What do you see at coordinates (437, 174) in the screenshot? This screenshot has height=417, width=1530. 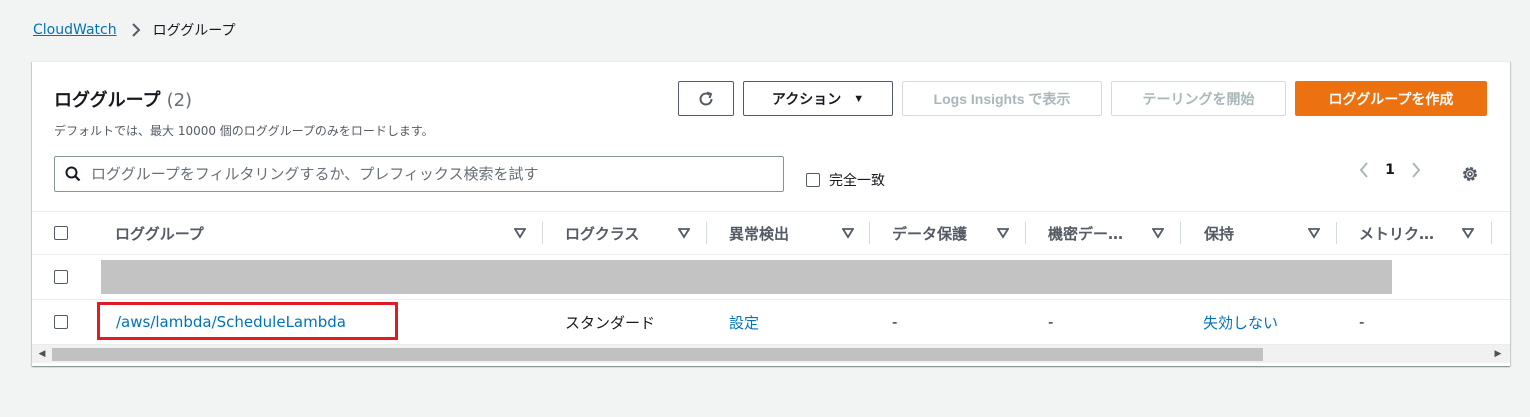 I see `search-input` at bounding box center [437, 174].